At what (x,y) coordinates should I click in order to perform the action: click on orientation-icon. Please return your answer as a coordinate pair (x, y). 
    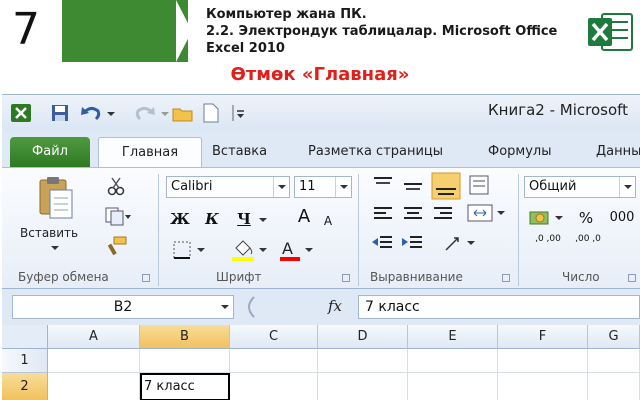
    Looking at the image, I should click on (479, 185).